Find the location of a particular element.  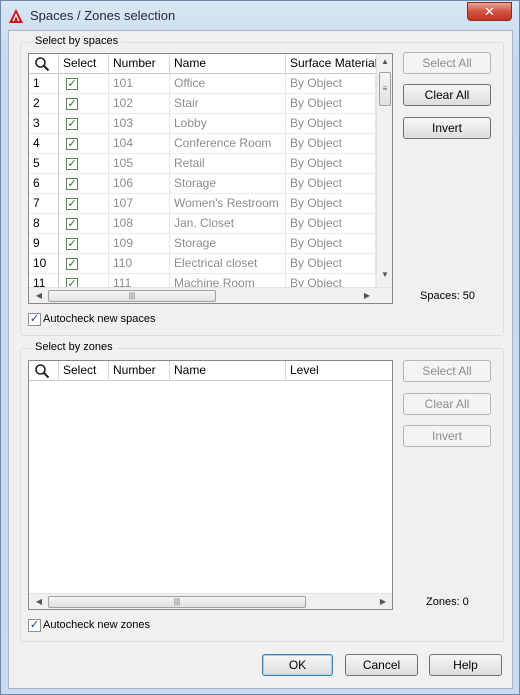

zones-grid-header: Select Number Name Level is located at coordinates (210, 371).